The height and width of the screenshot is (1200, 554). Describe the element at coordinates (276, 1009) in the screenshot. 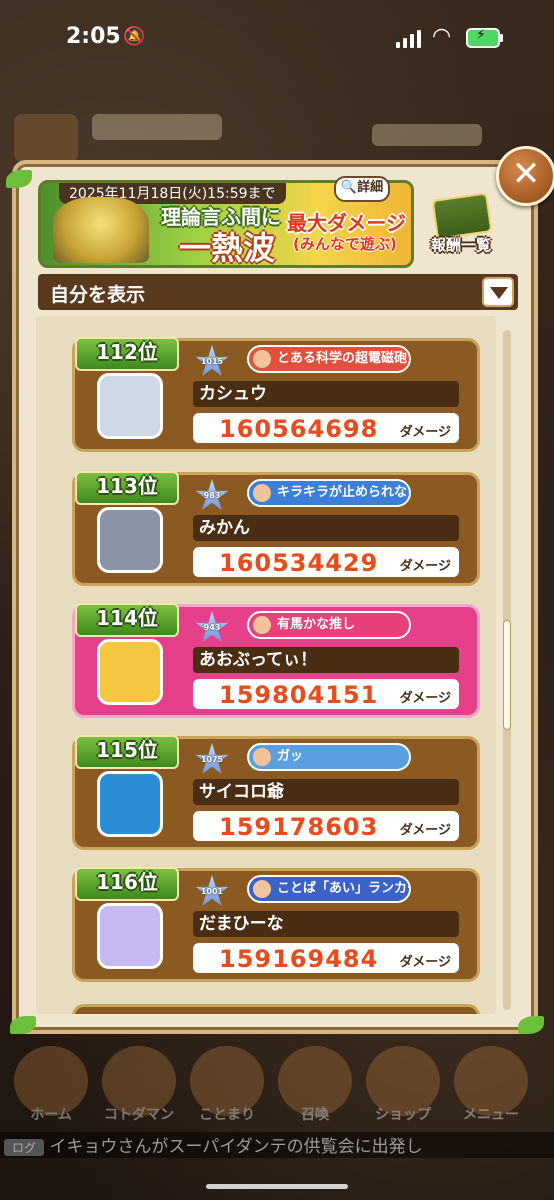

I see `ranking-row` at that location.